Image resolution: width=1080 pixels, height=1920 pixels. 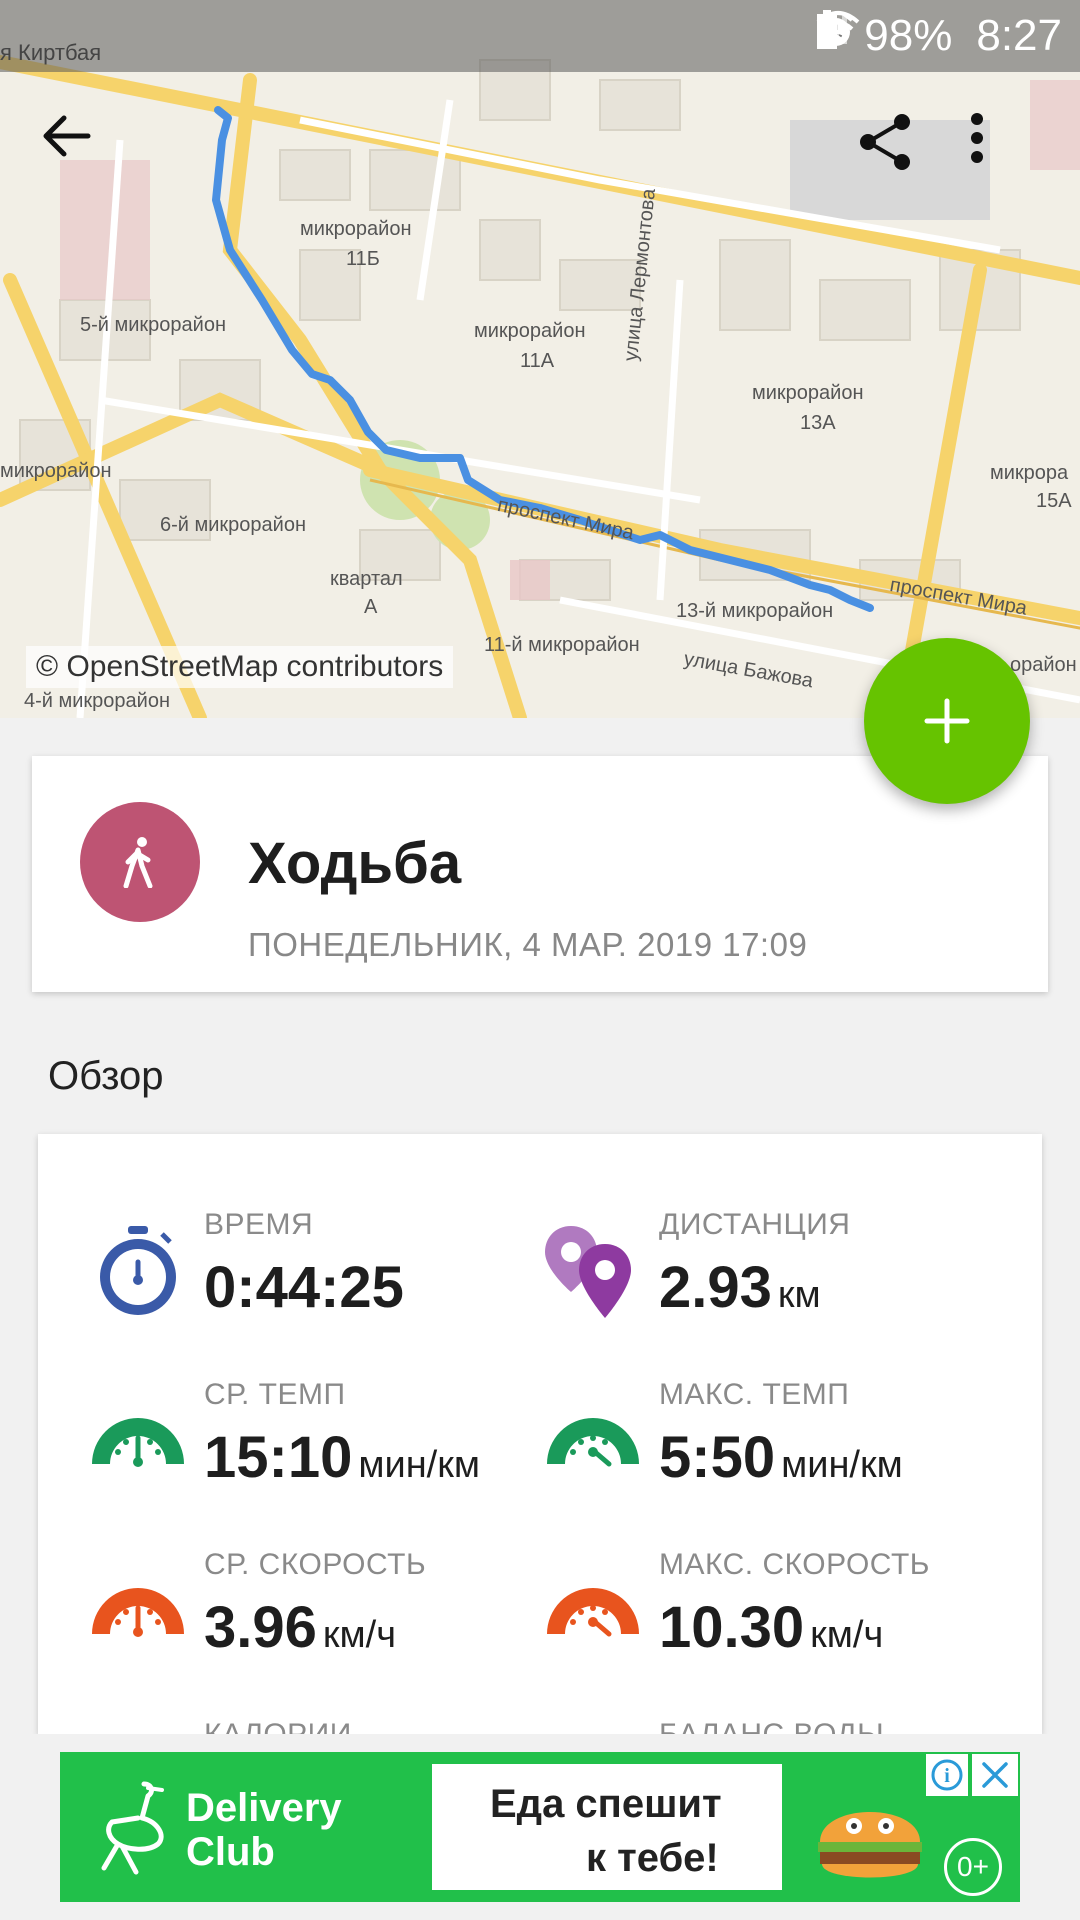 I want to click on map-corner-label: я Киртбая, so click(x=51, y=52).